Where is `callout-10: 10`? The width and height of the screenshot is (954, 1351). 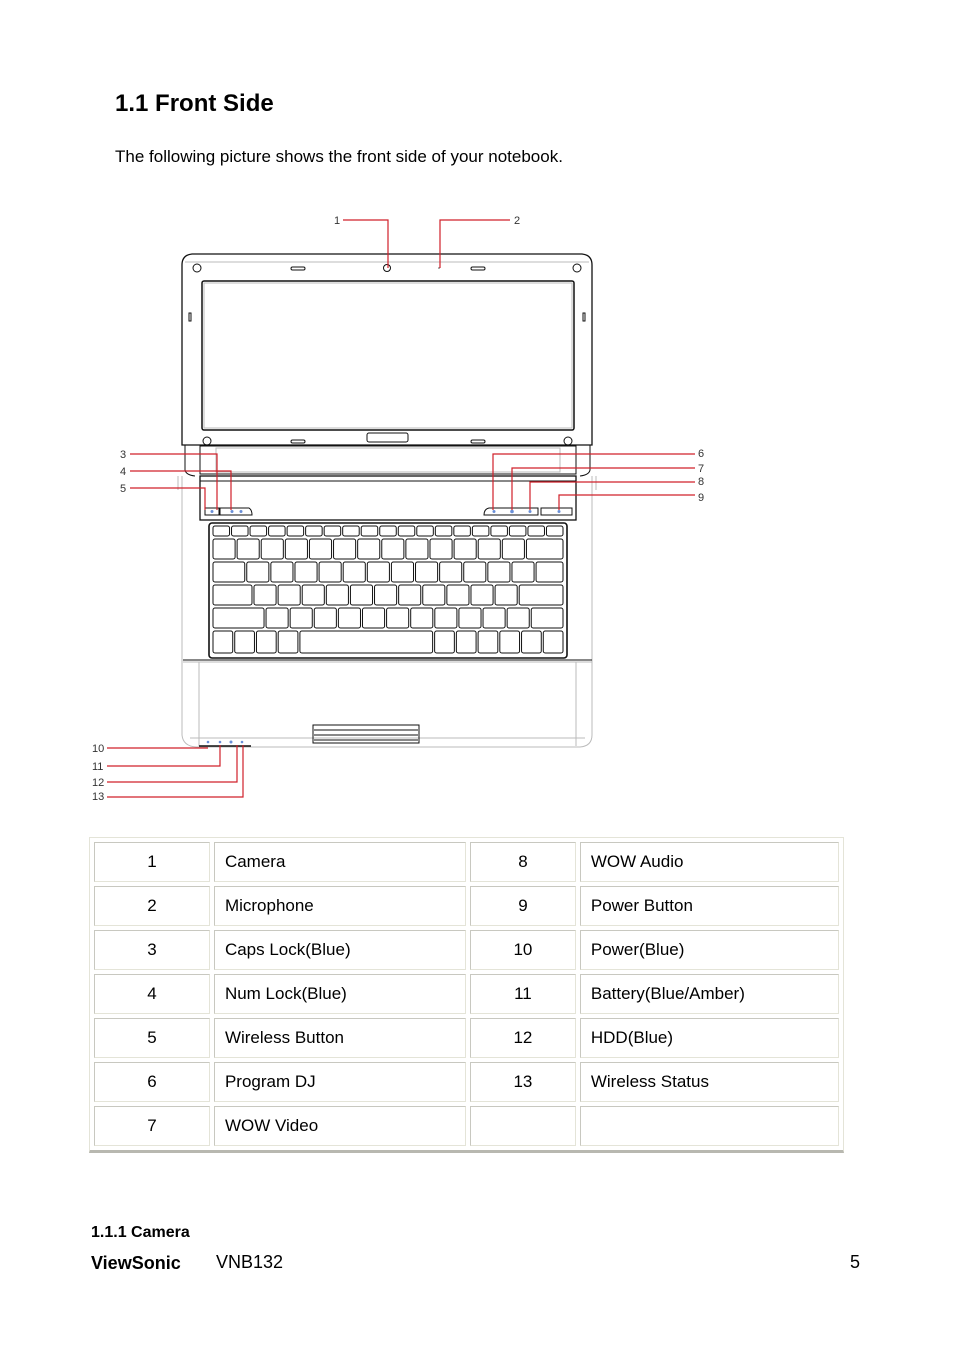
callout-10: 10 is located at coordinates (98, 749).